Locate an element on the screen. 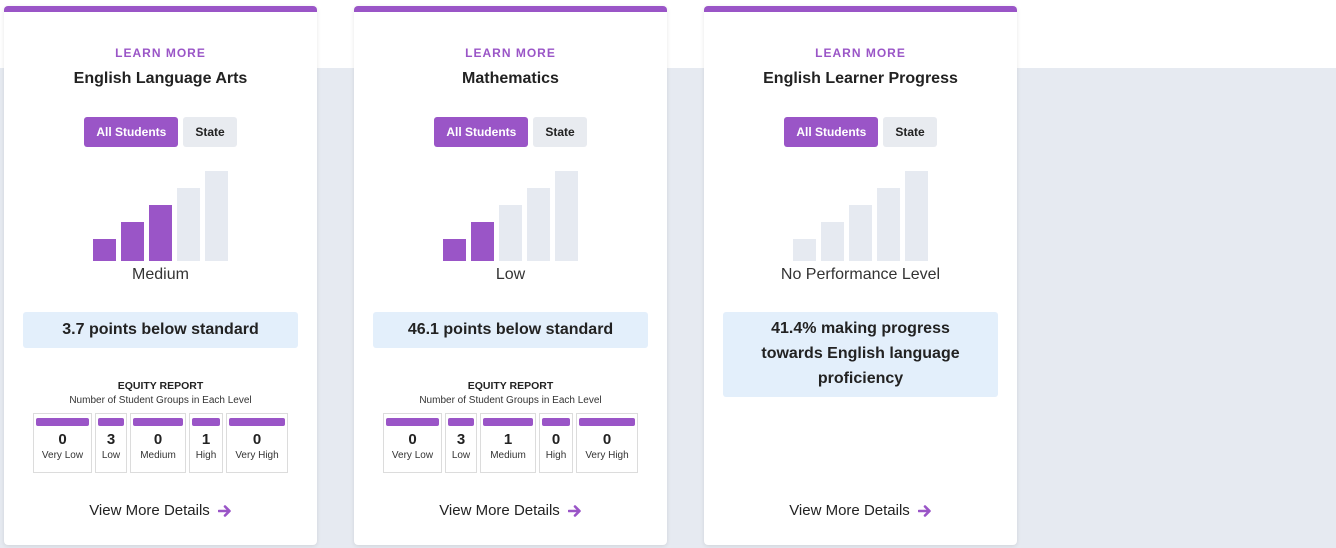 This screenshot has width=1336, height=548. performance-level: No Performance Level is located at coordinates (860, 274).